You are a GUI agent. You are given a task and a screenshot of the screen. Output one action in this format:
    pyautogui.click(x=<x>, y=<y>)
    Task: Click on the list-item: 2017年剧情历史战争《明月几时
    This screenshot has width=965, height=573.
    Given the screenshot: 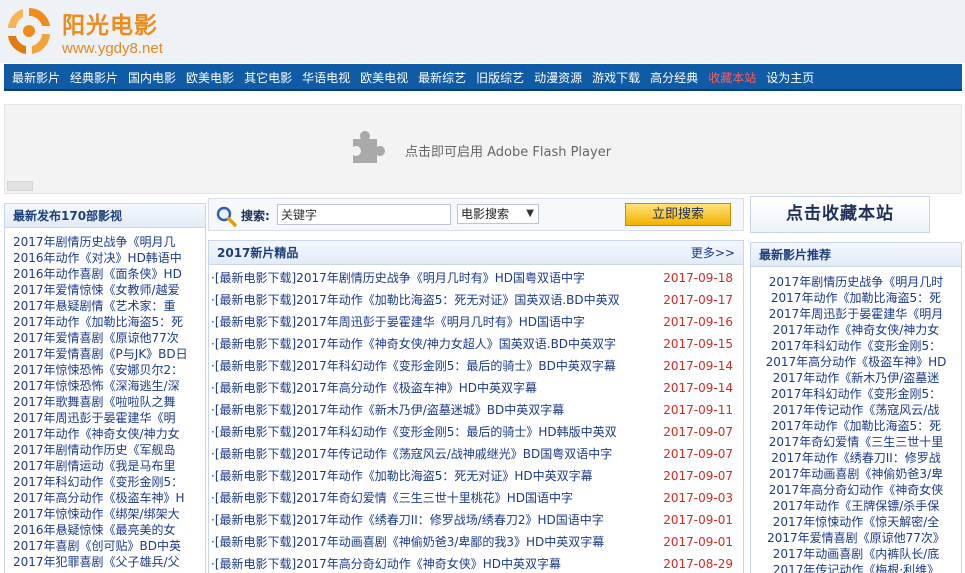 What is the action you would take?
    pyautogui.click(x=856, y=282)
    